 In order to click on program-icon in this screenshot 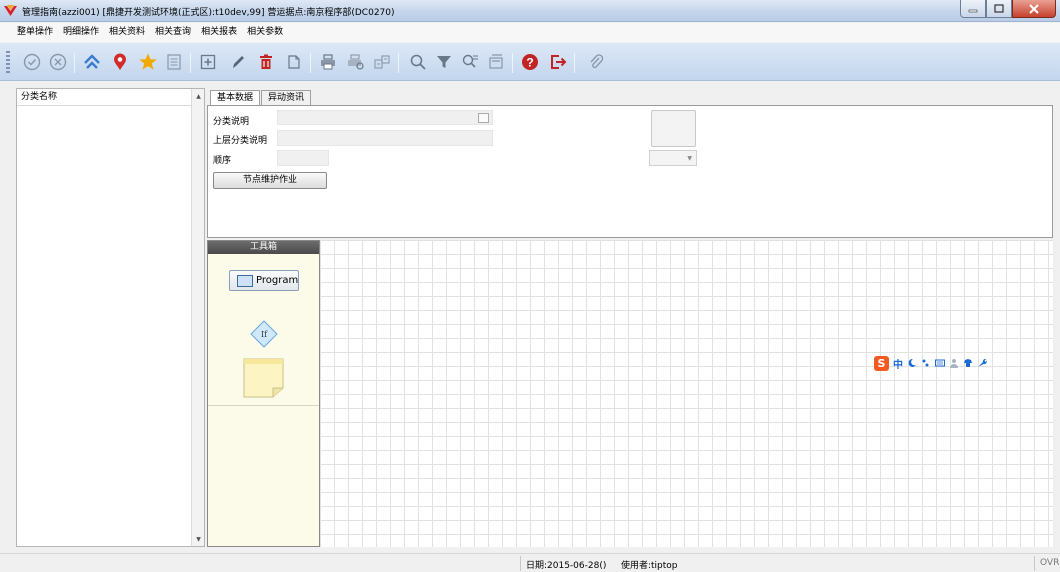, I will do `click(245, 281)`.